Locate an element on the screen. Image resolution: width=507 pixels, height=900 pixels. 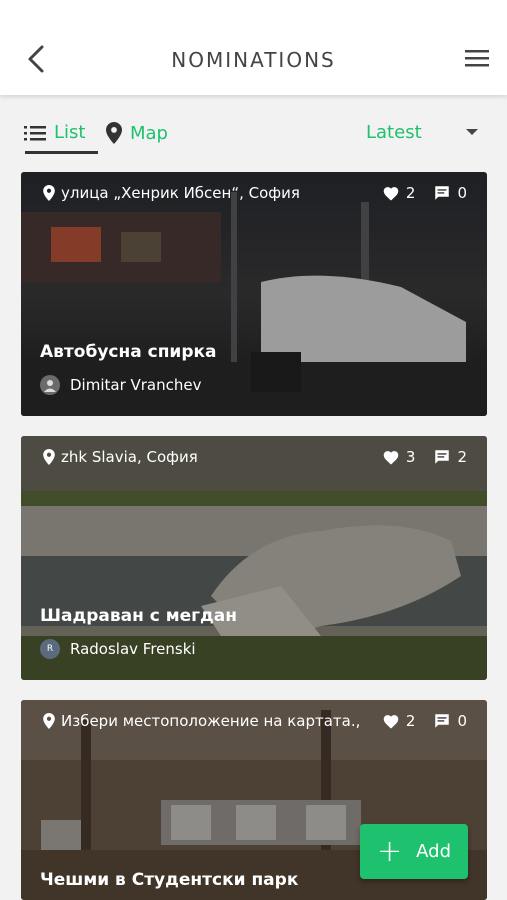
tab-list: List is located at coordinates (54, 132).